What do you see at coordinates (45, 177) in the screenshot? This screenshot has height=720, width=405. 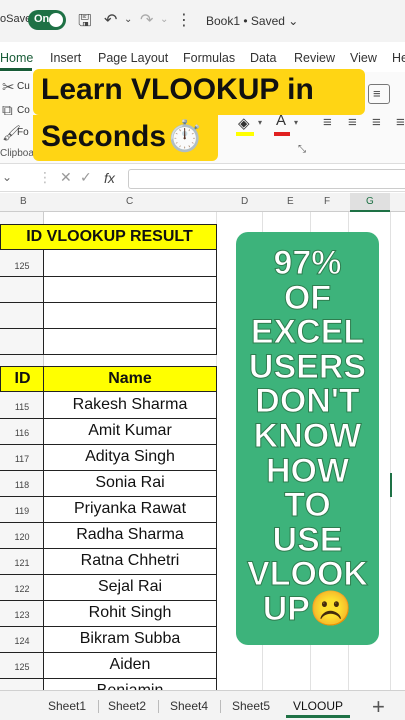 I see `formula-options-icon: ⋮` at bounding box center [45, 177].